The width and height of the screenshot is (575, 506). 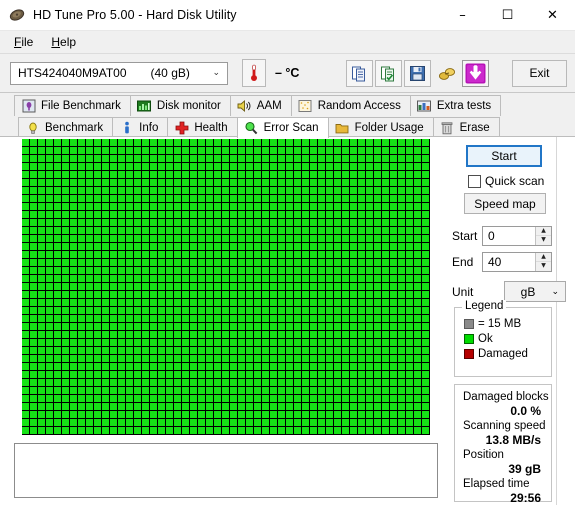 What do you see at coordinates (506, 181) in the screenshot?
I see `quick-scan-row: Quick scan` at bounding box center [506, 181].